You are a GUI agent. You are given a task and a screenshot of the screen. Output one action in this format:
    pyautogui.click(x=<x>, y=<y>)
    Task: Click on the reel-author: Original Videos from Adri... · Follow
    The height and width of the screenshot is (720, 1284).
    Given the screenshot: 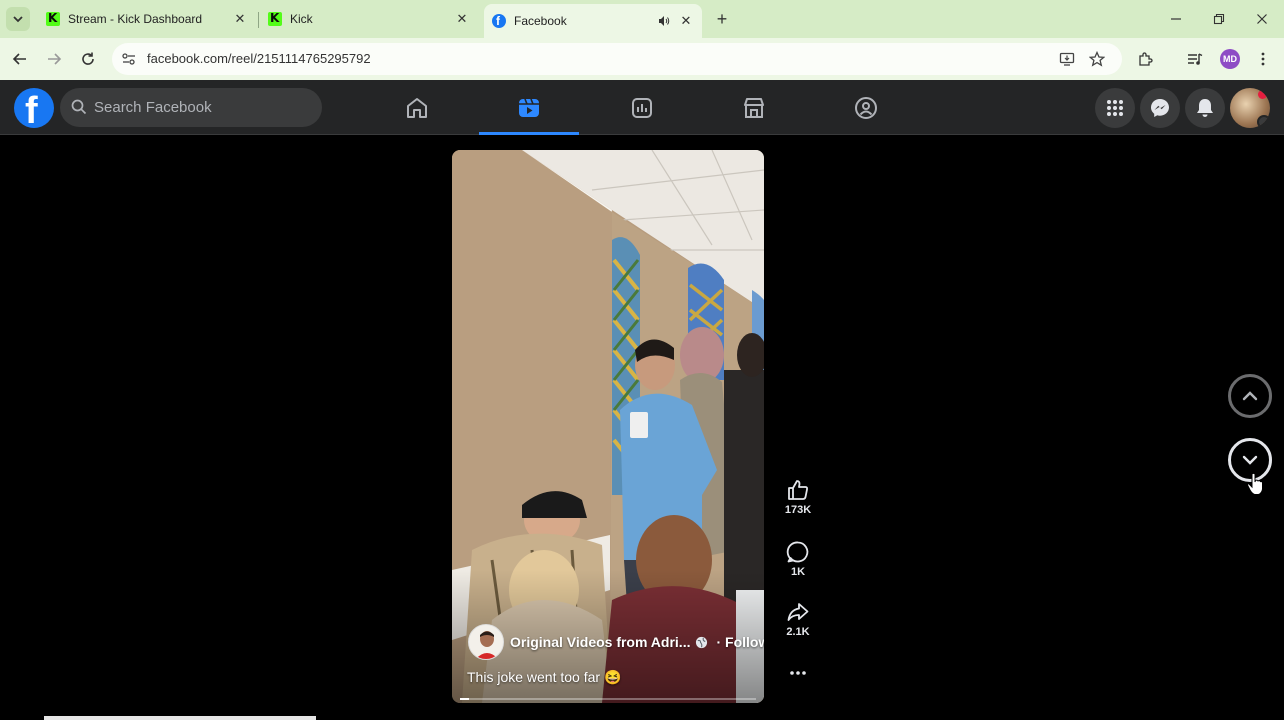 What is the action you would take?
    pyautogui.click(x=616, y=642)
    